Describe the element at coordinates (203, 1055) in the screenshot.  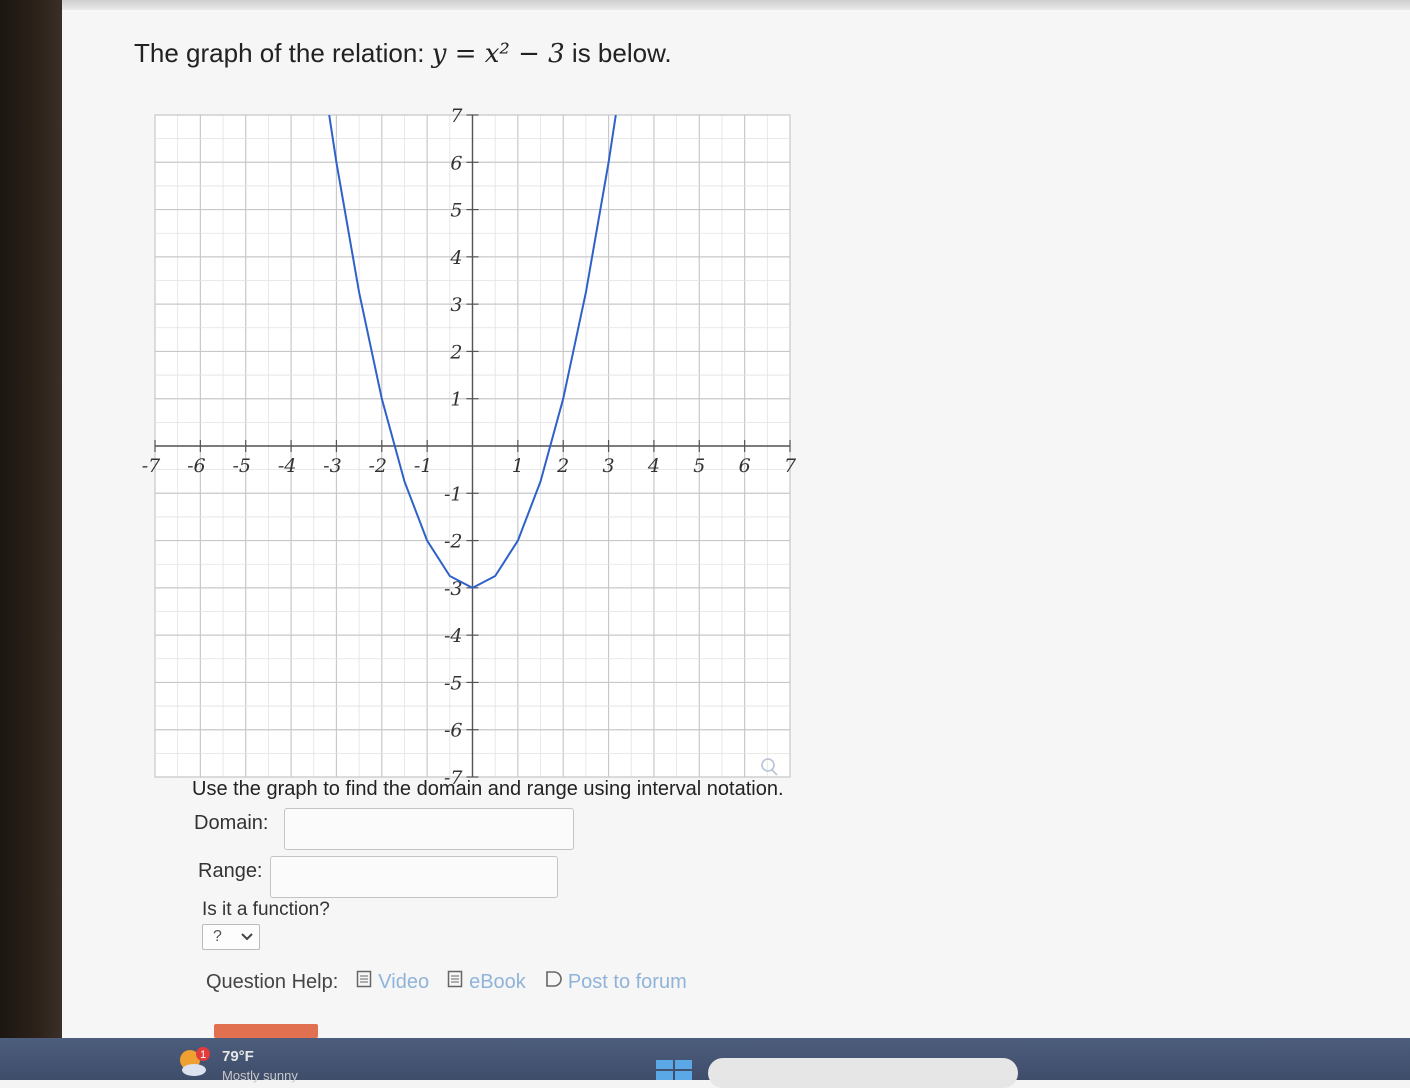
I see `notification-badge: 1` at that location.